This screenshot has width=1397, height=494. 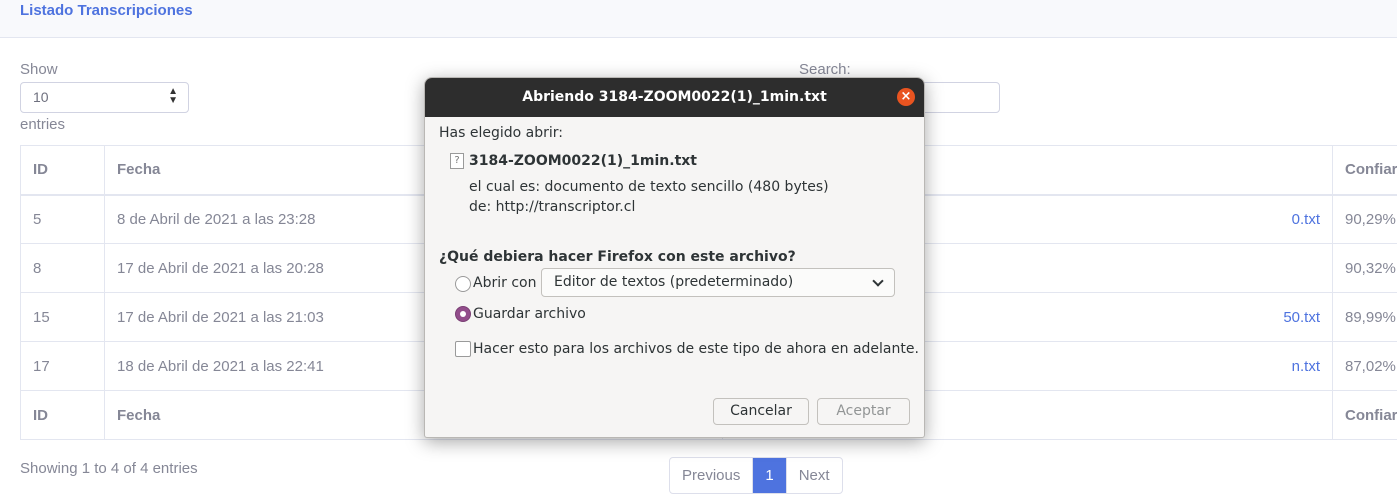 What do you see at coordinates (1306, 366) in the screenshot?
I see `file-link: n.txt` at bounding box center [1306, 366].